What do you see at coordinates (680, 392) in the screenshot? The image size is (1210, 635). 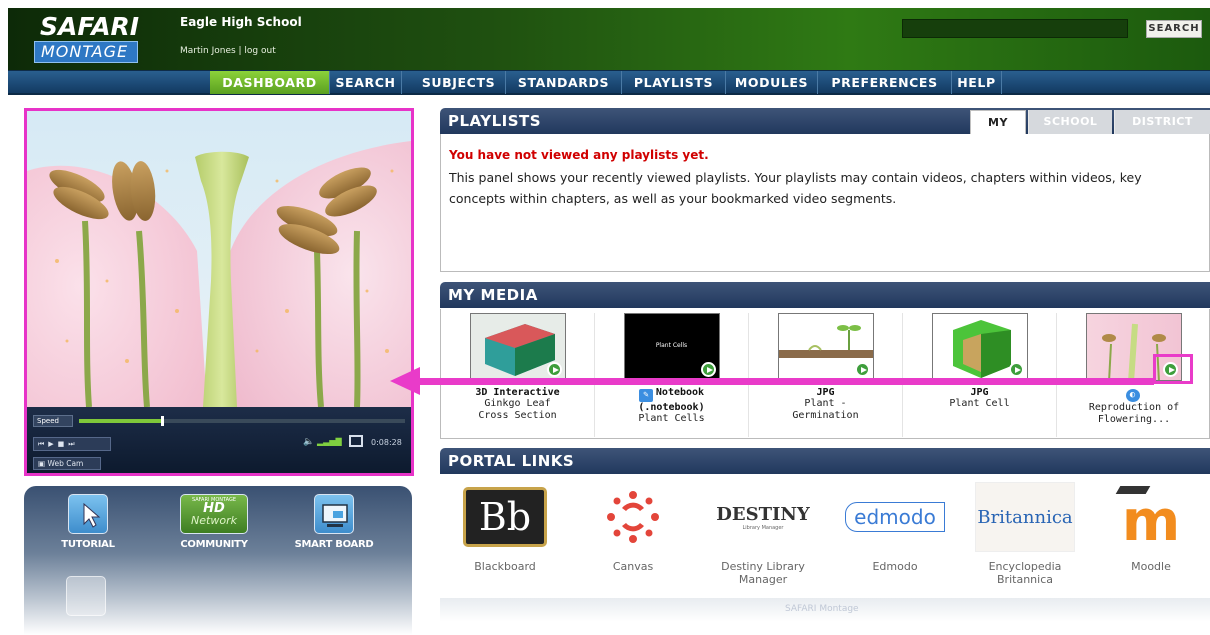 I see `media-type-line1: Notebook` at bounding box center [680, 392].